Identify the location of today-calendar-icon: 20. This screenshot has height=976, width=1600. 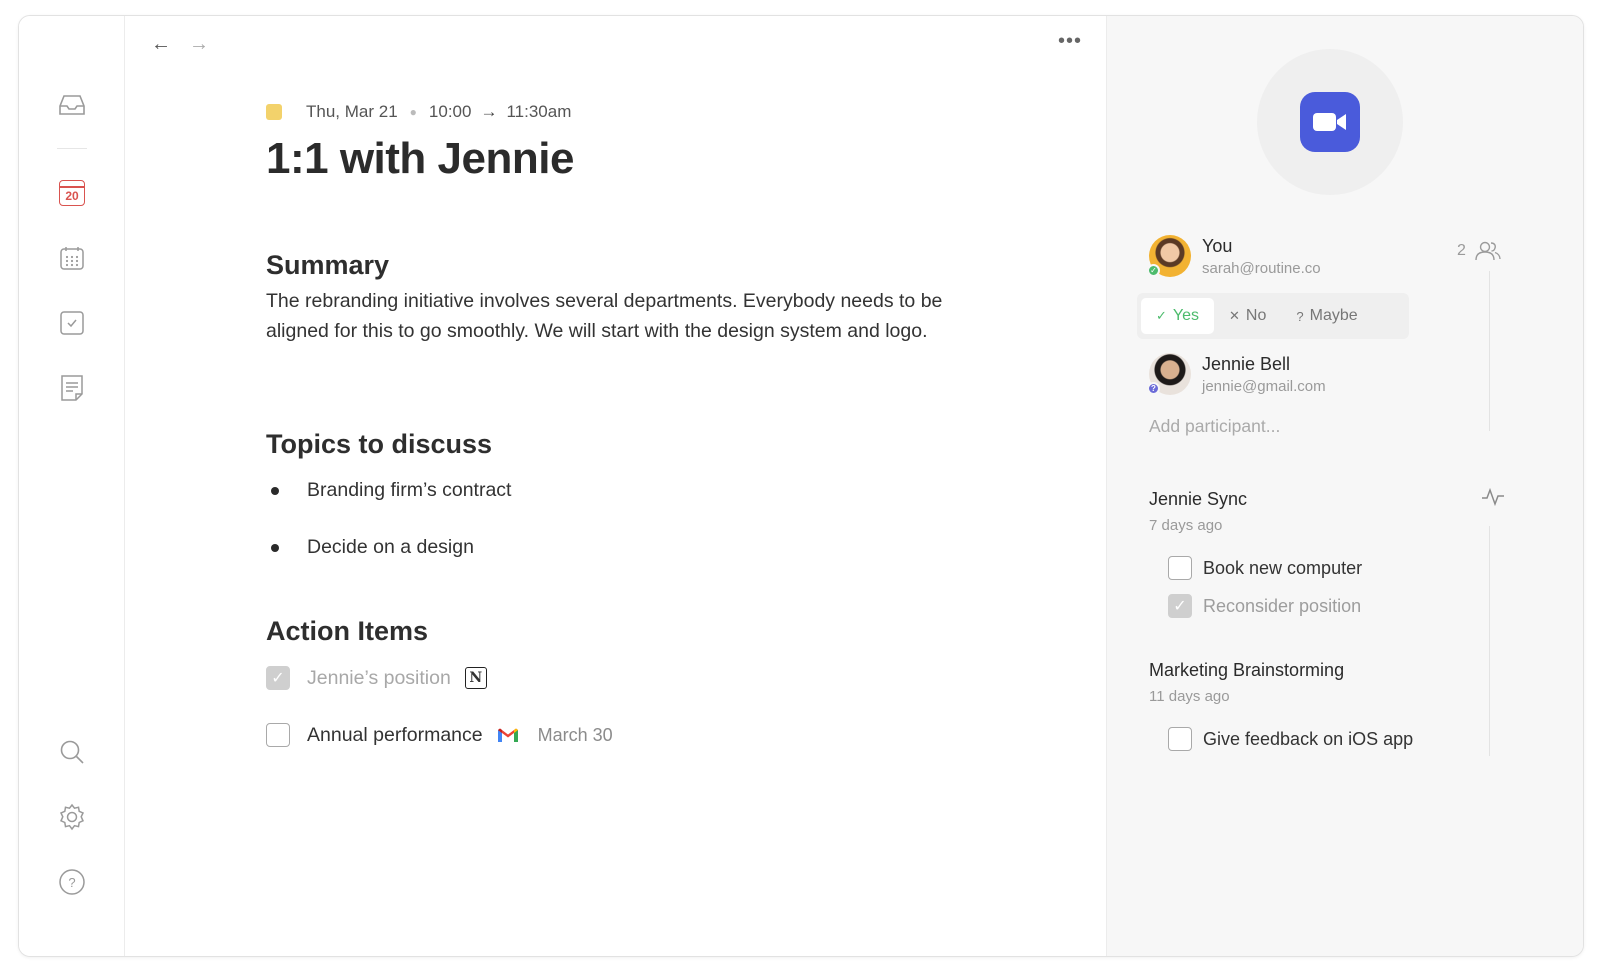
(72, 193).